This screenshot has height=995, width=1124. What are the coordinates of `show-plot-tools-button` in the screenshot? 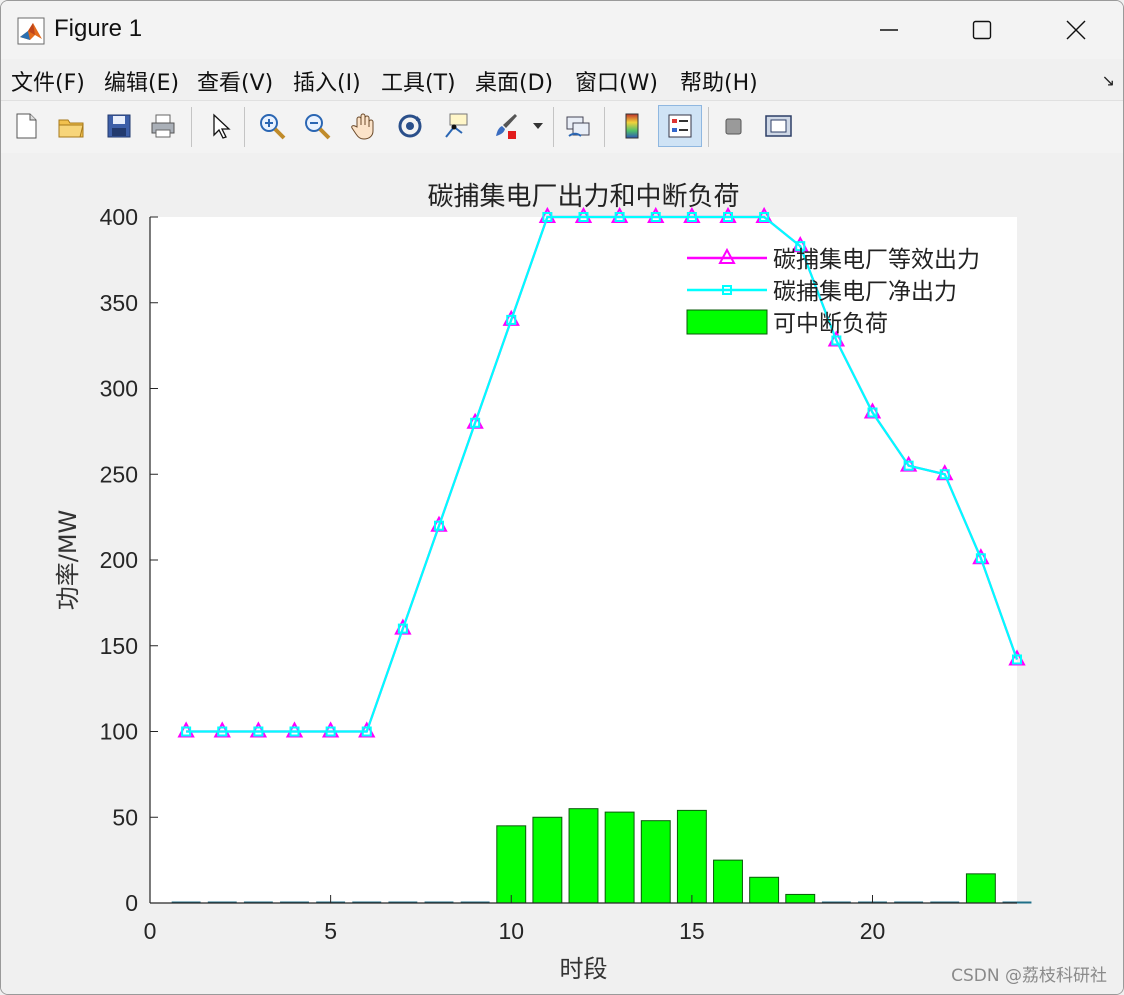 It's located at (778, 126).